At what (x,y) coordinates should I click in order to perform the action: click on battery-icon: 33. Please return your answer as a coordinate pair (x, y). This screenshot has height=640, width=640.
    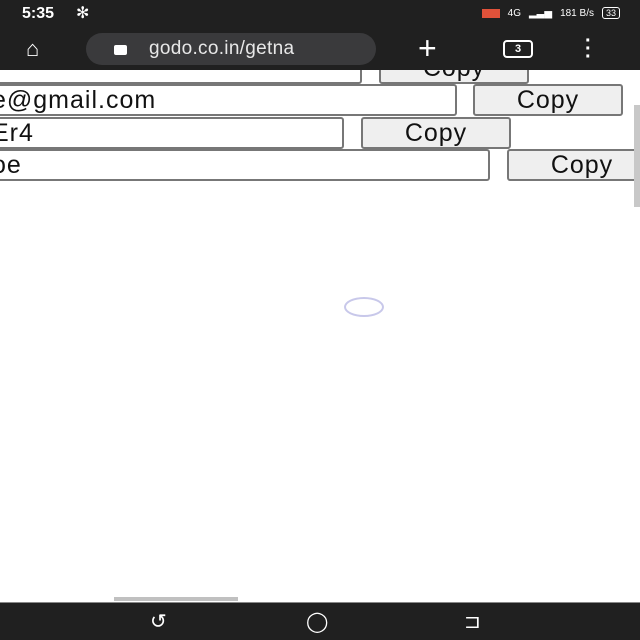
    Looking at the image, I should click on (610, 13).